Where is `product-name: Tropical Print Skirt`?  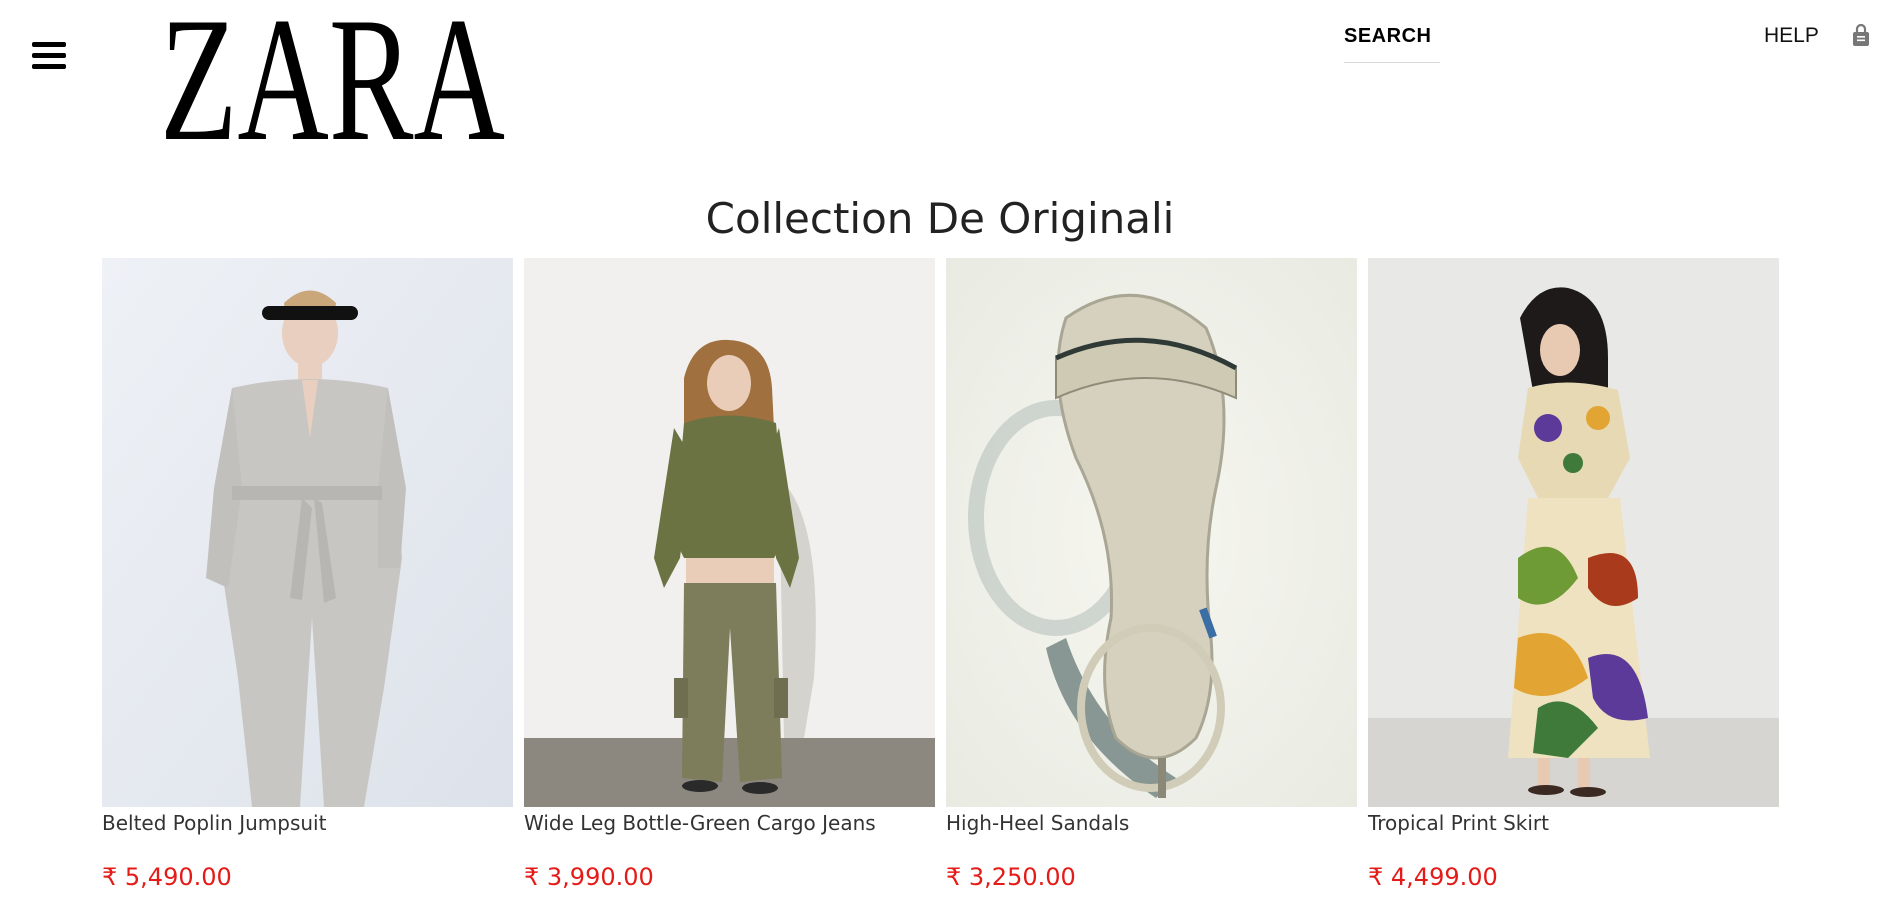 product-name: Tropical Print Skirt is located at coordinates (1573, 823).